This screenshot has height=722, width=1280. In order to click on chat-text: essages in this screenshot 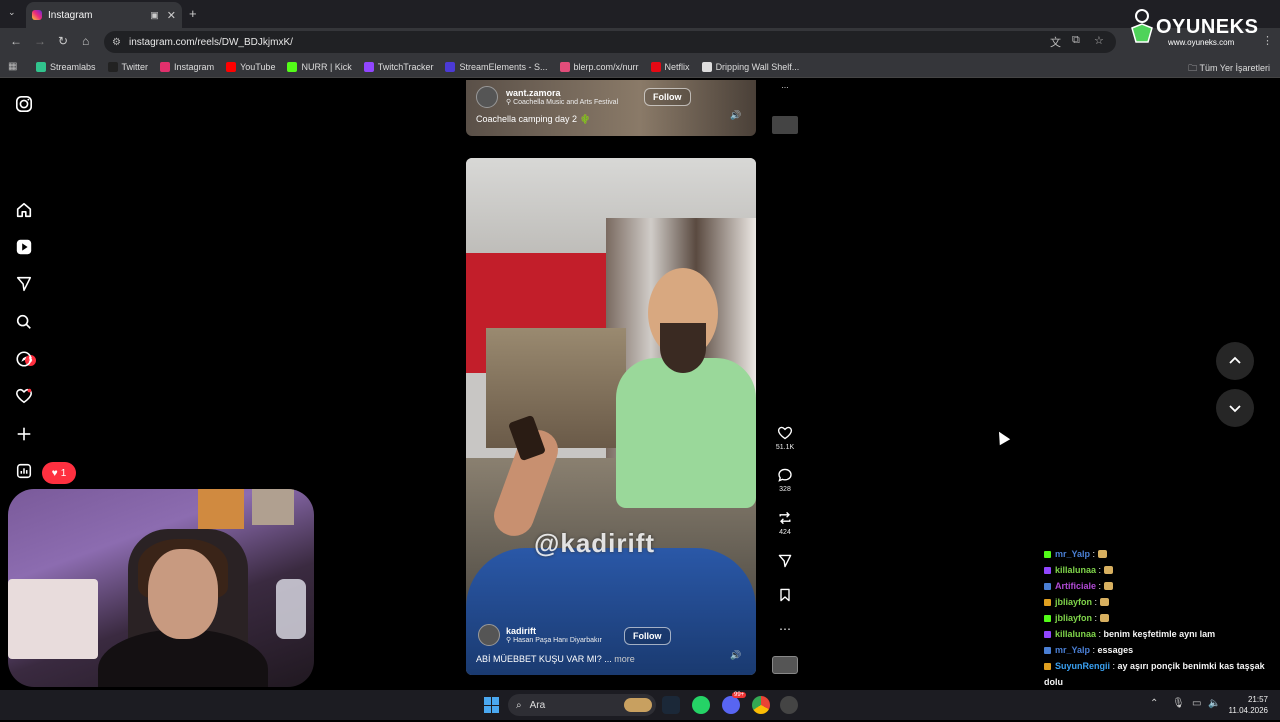, I will do `click(1115, 650)`.